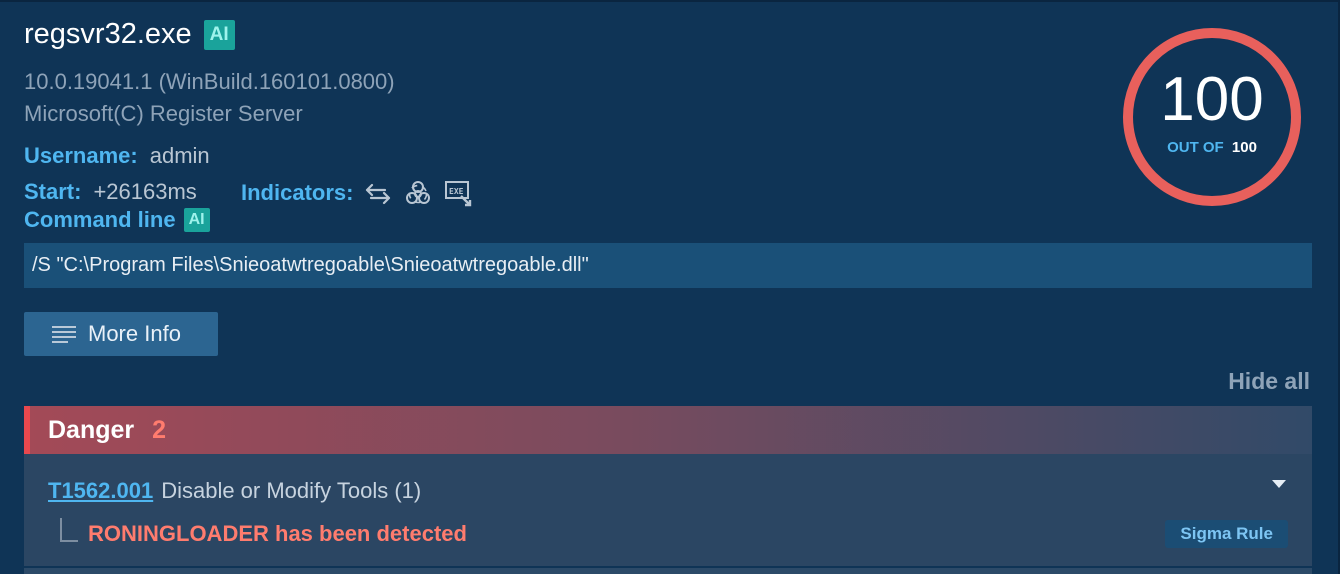 This screenshot has width=1340, height=574. I want to click on indicators-label: Indicators:, so click(297, 192).